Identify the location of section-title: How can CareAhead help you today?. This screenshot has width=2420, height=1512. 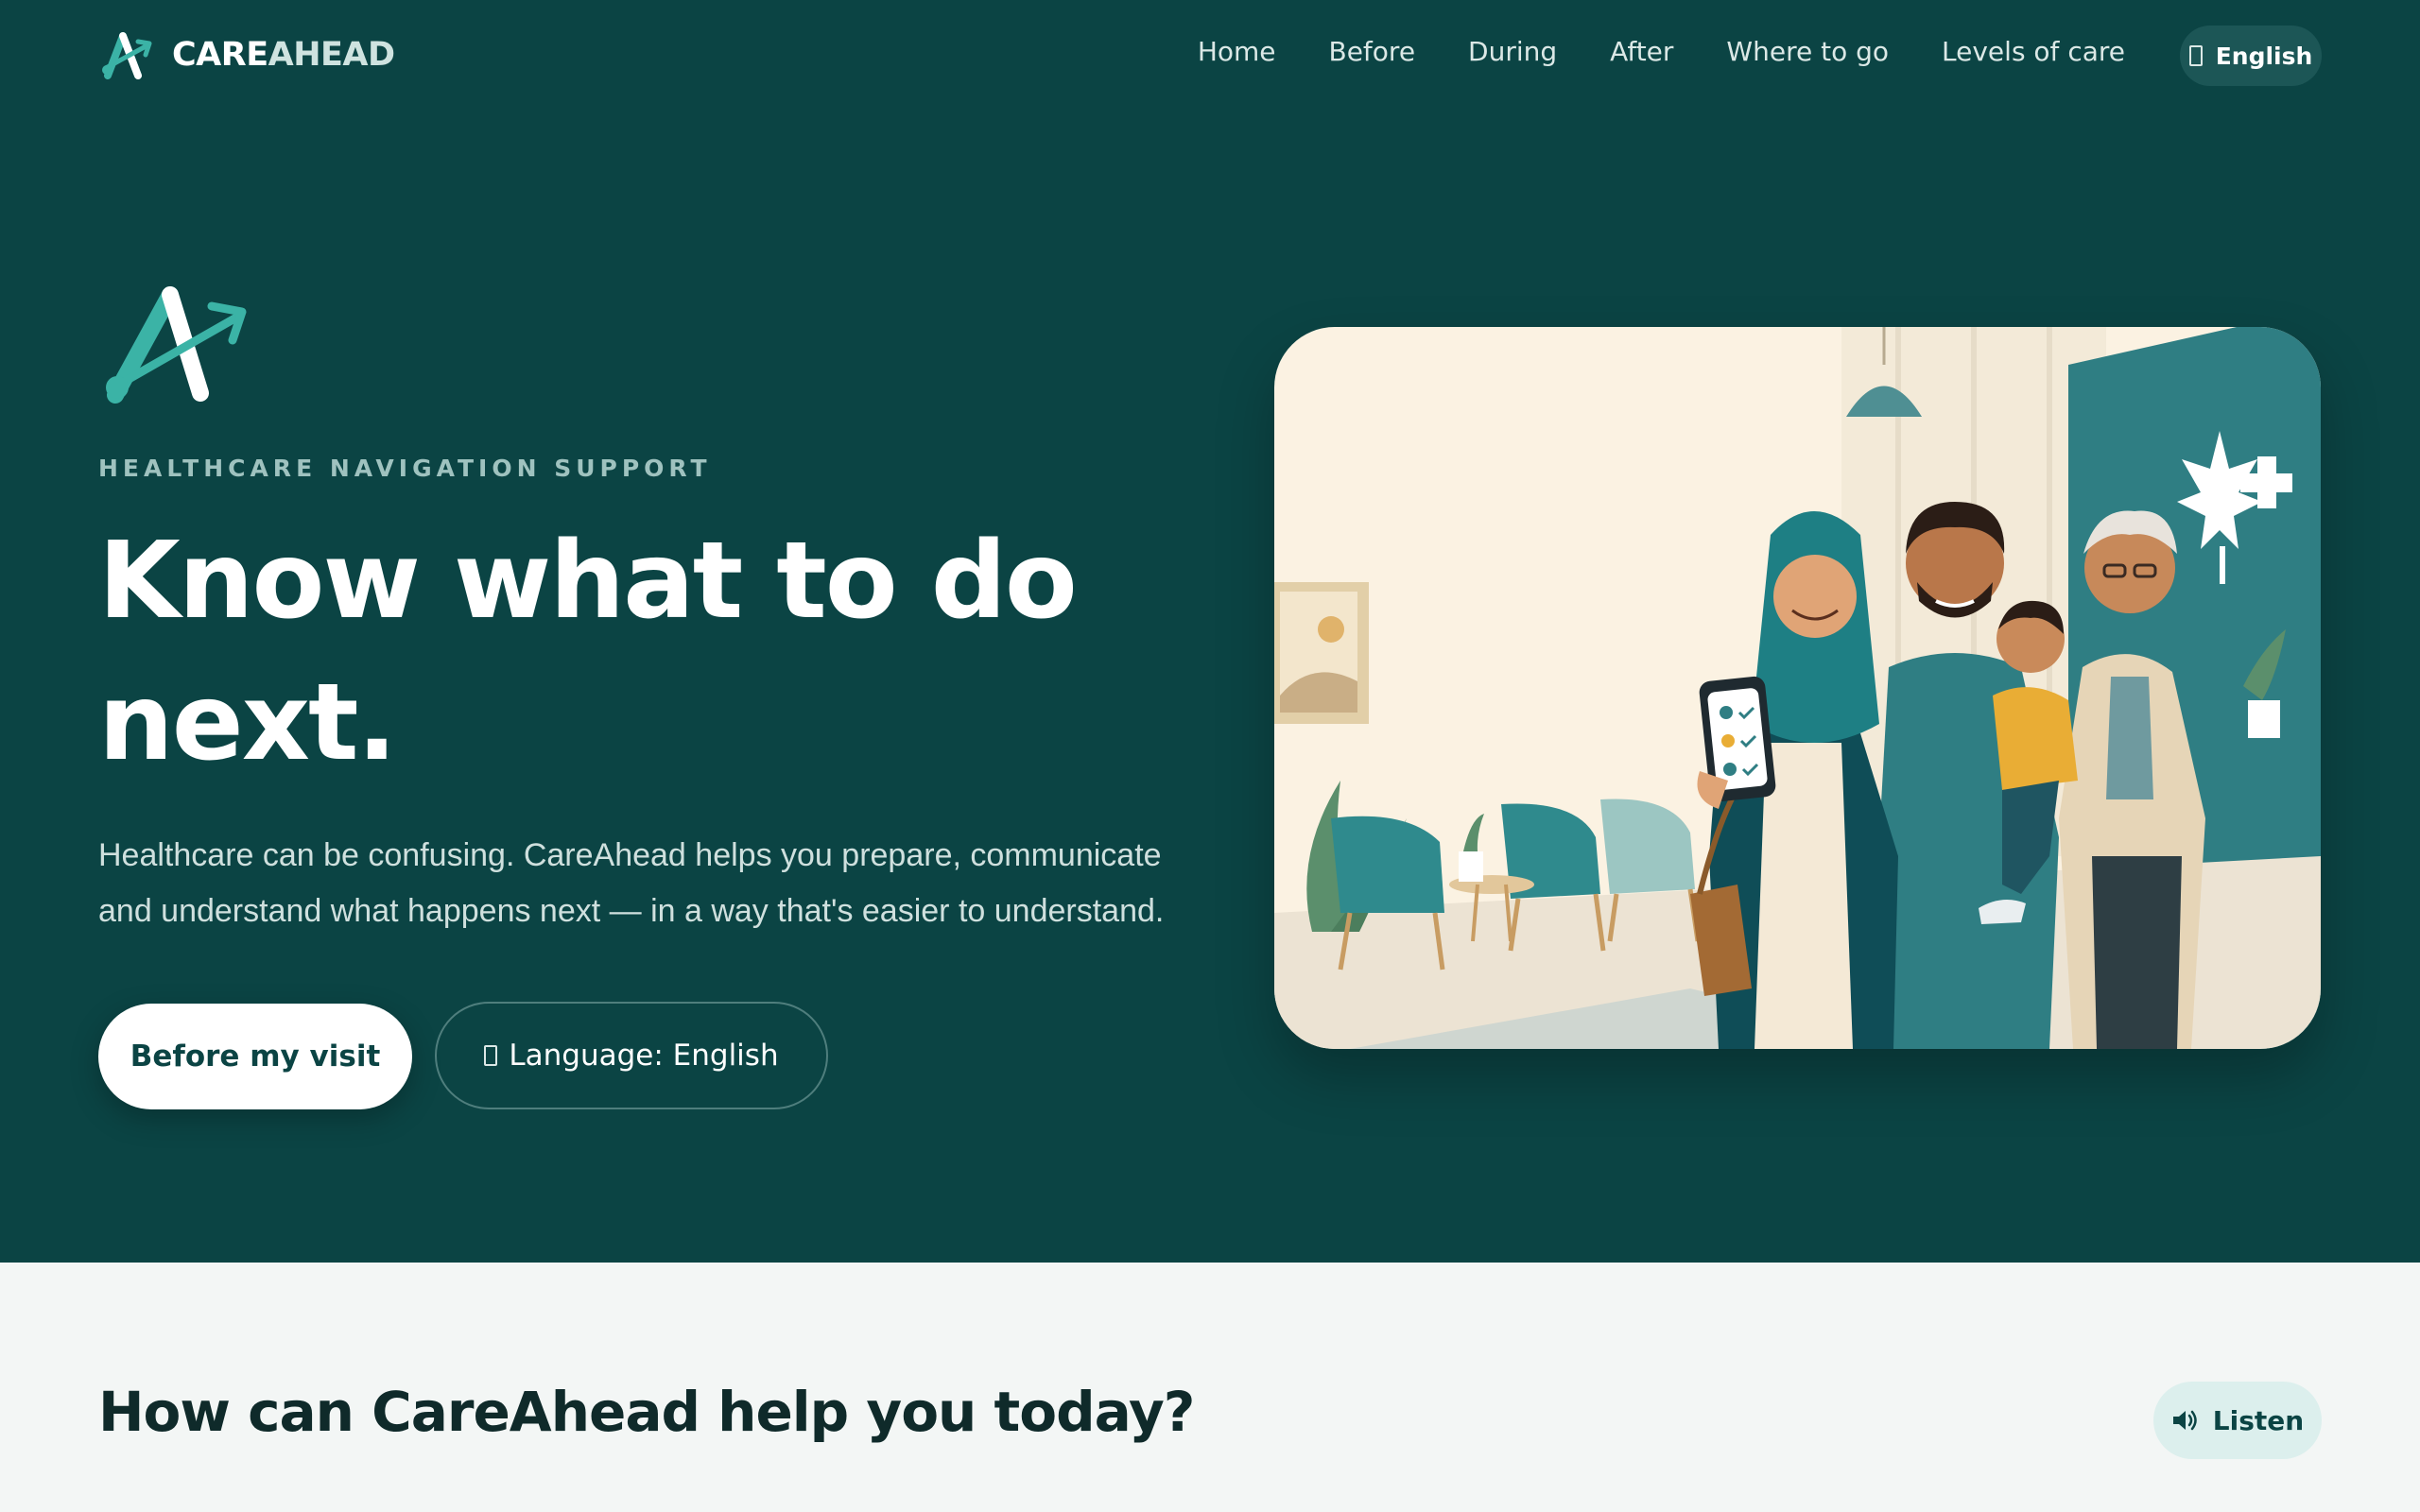
(646, 1412).